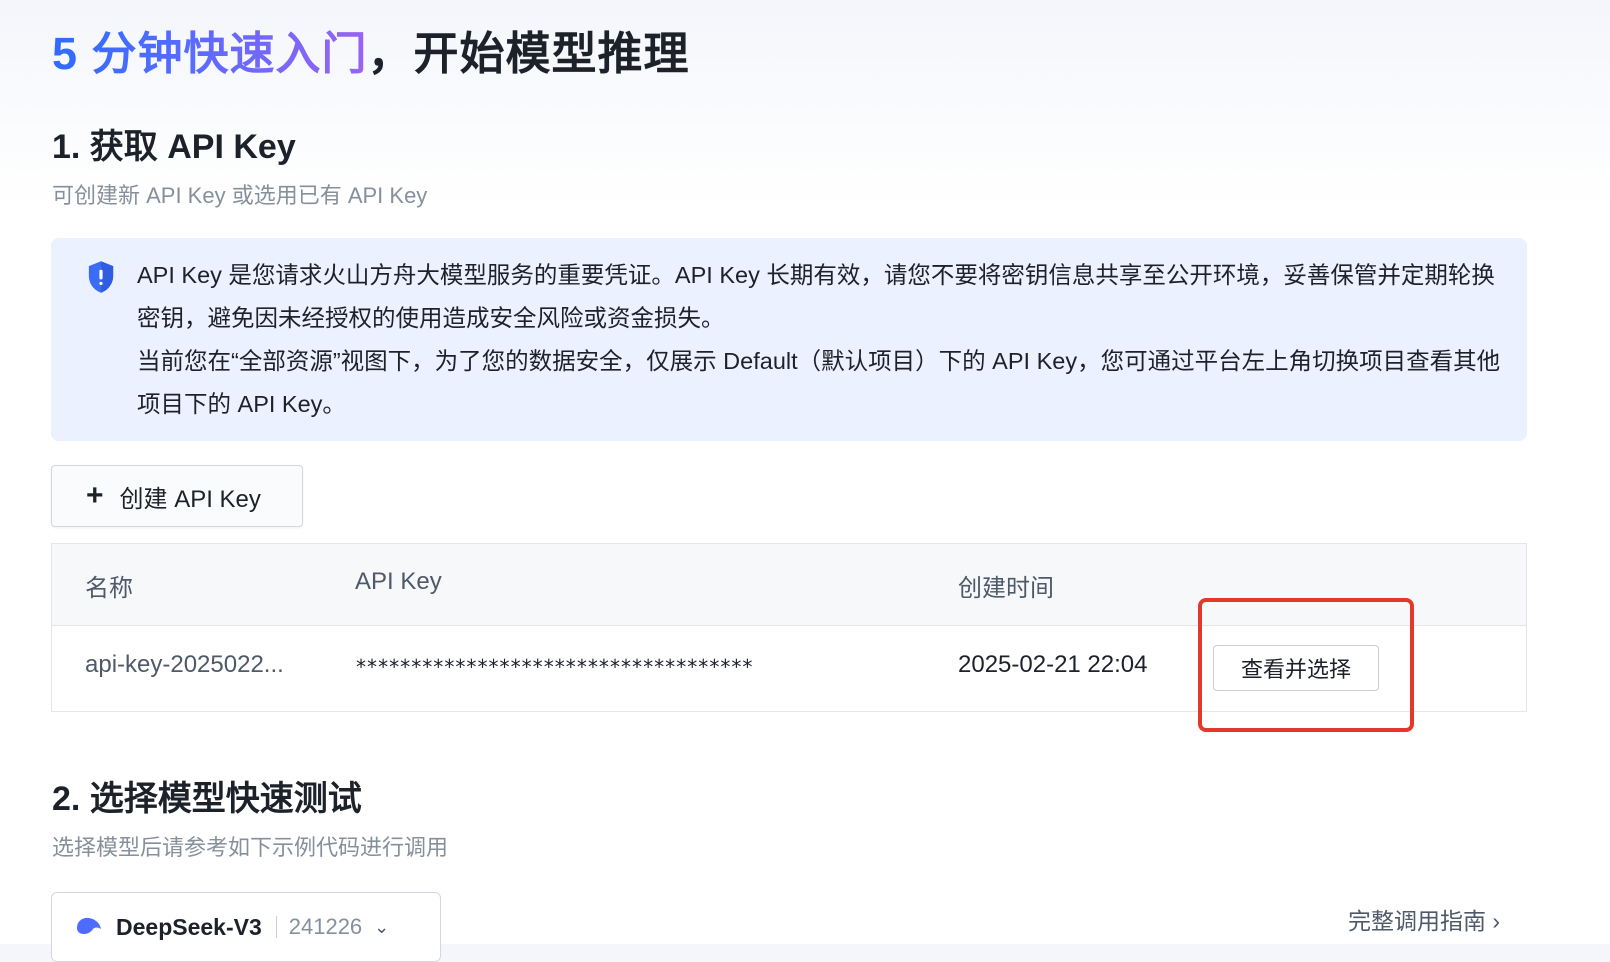 The width and height of the screenshot is (1610, 962). Describe the element at coordinates (189, 926) in the screenshot. I see `model-name: DeepSeek-V3` at that location.